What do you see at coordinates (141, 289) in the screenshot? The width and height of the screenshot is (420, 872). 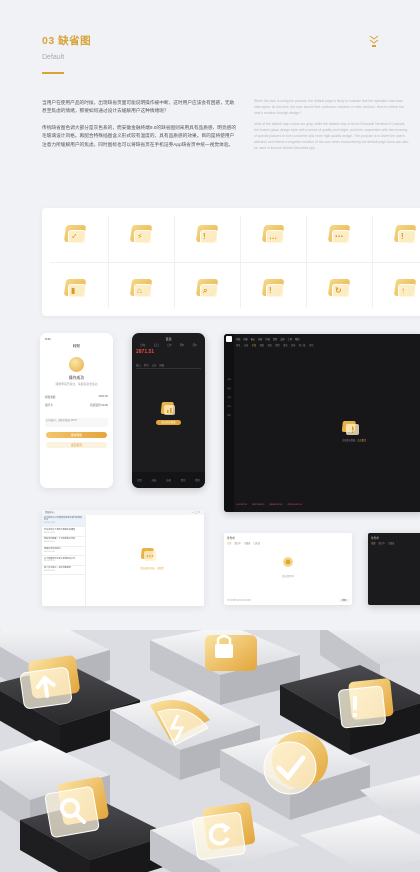 I see `icon-cell: ⌂` at bounding box center [141, 289].